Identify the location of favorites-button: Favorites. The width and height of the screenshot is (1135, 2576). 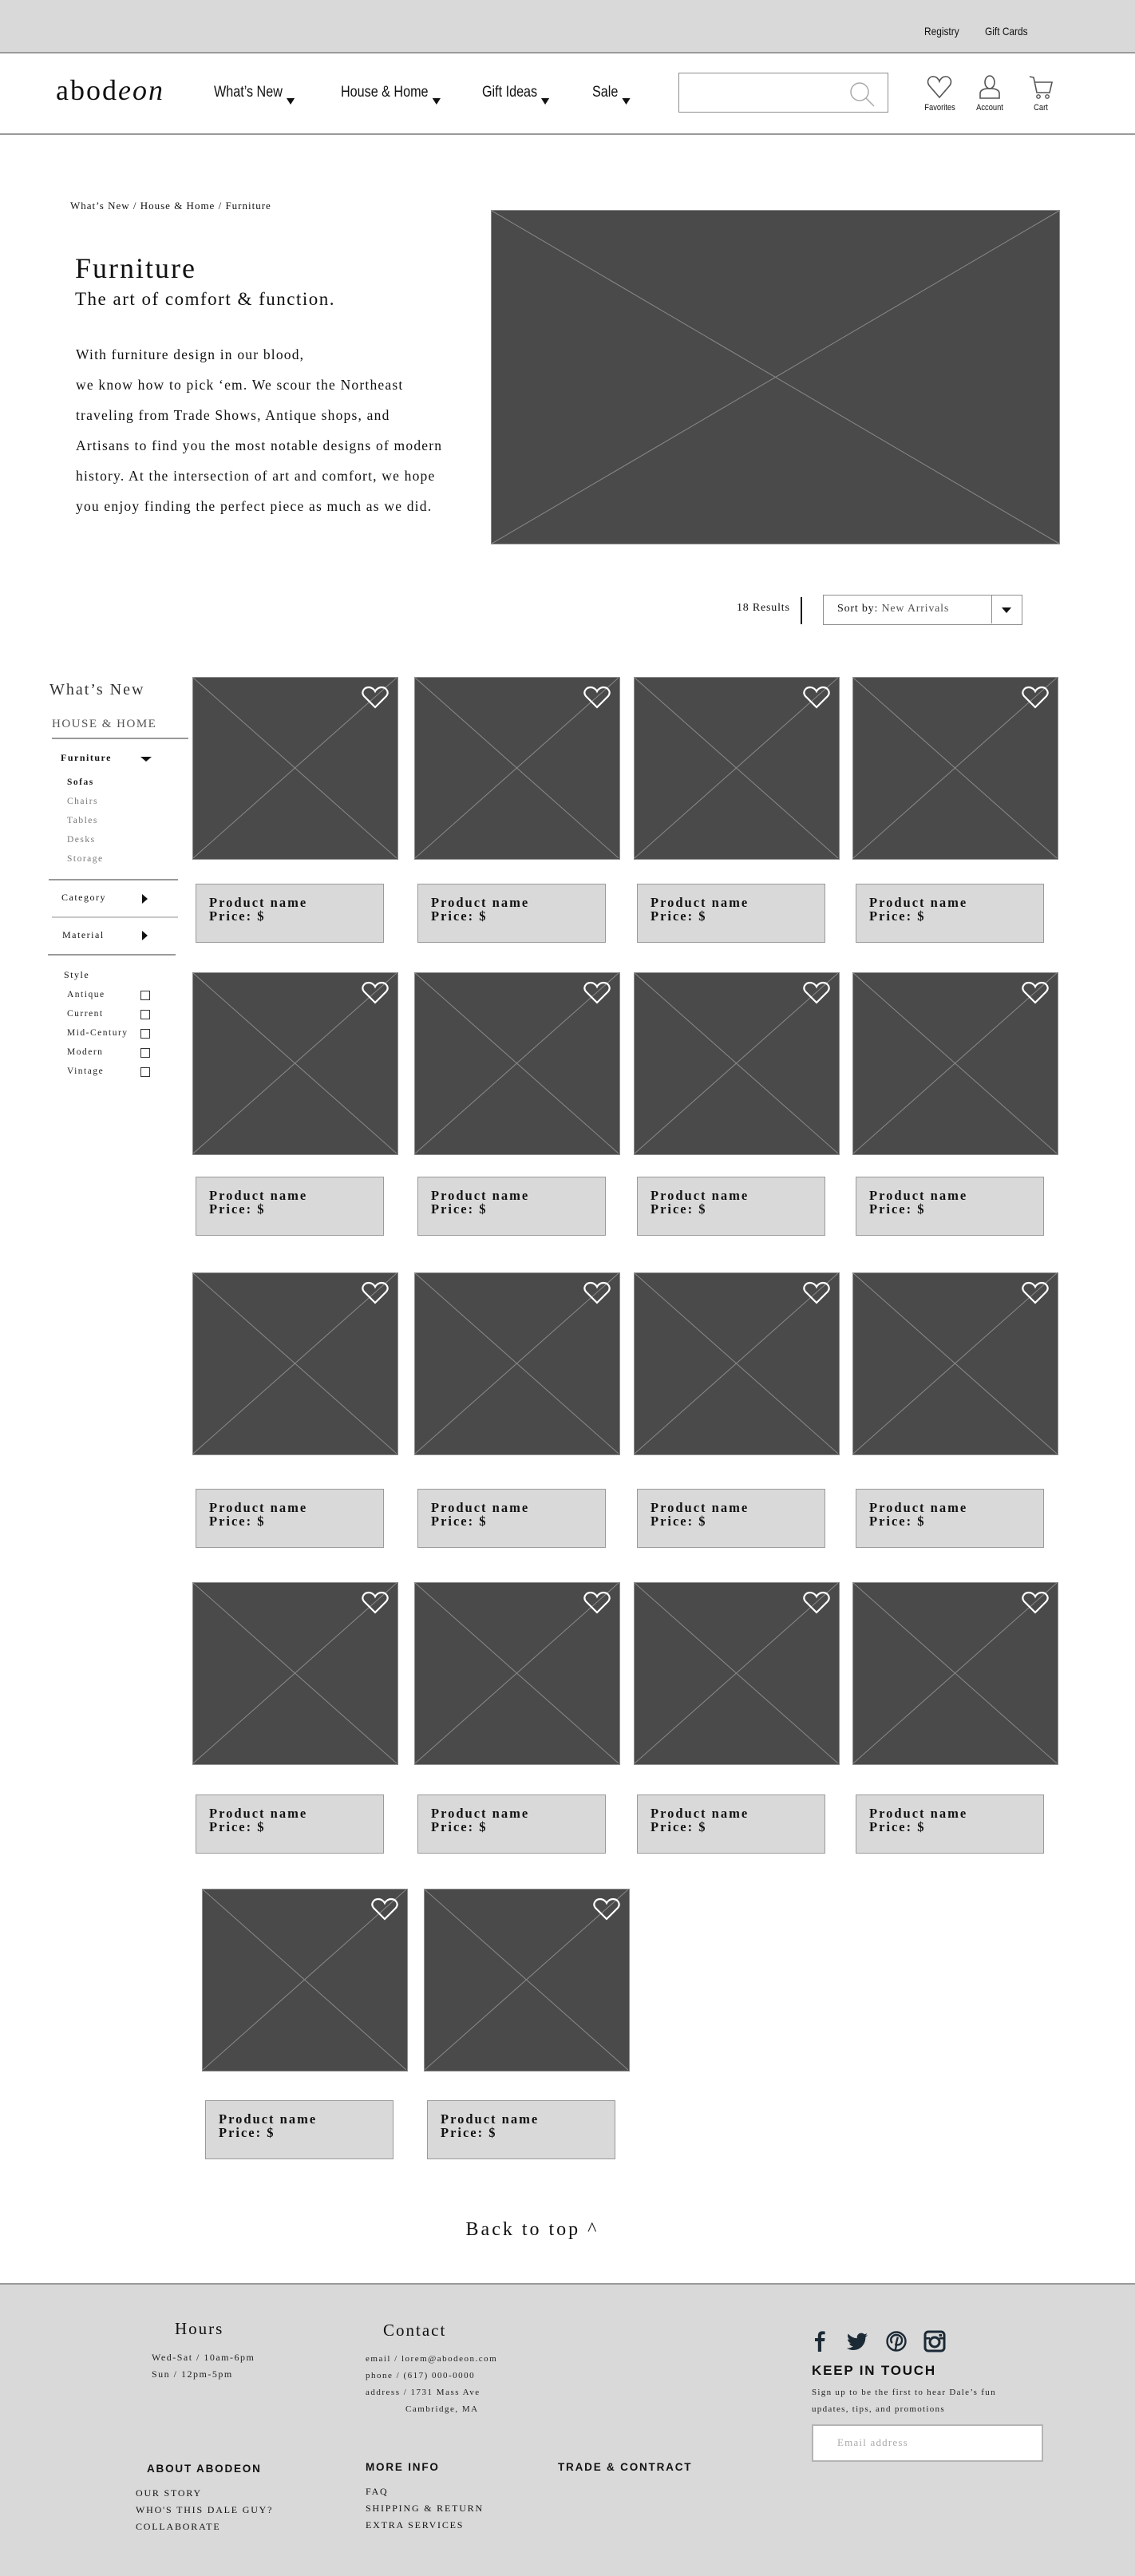
(939, 94).